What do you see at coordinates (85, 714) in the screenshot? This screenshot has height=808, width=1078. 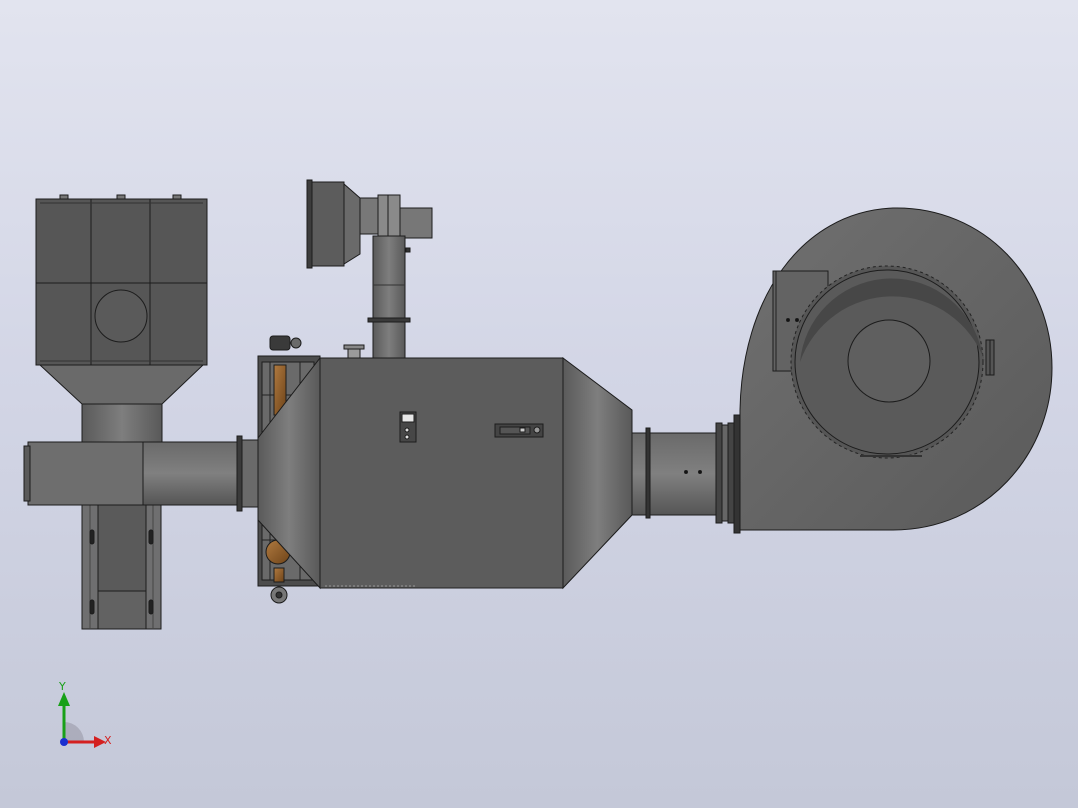 I see `coordinate-triad: Y X` at bounding box center [85, 714].